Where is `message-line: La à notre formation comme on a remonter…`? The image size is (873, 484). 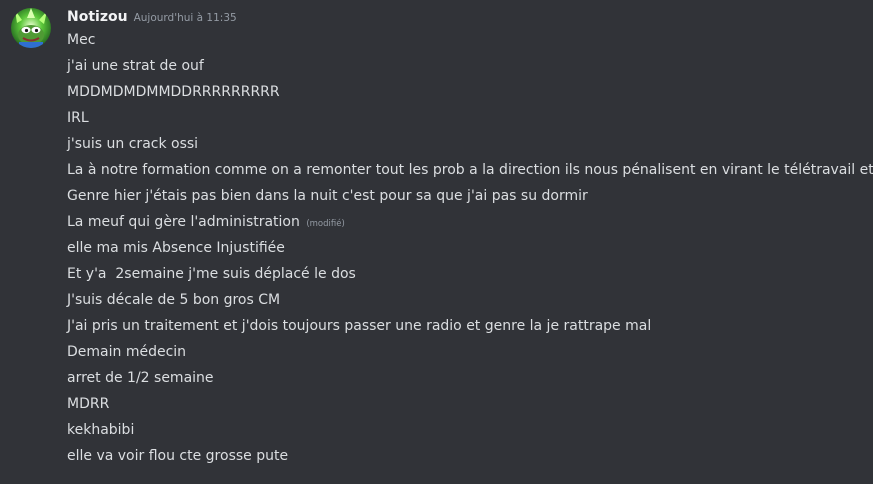 message-line: La à notre formation comme on a remonter… is located at coordinates (470, 170).